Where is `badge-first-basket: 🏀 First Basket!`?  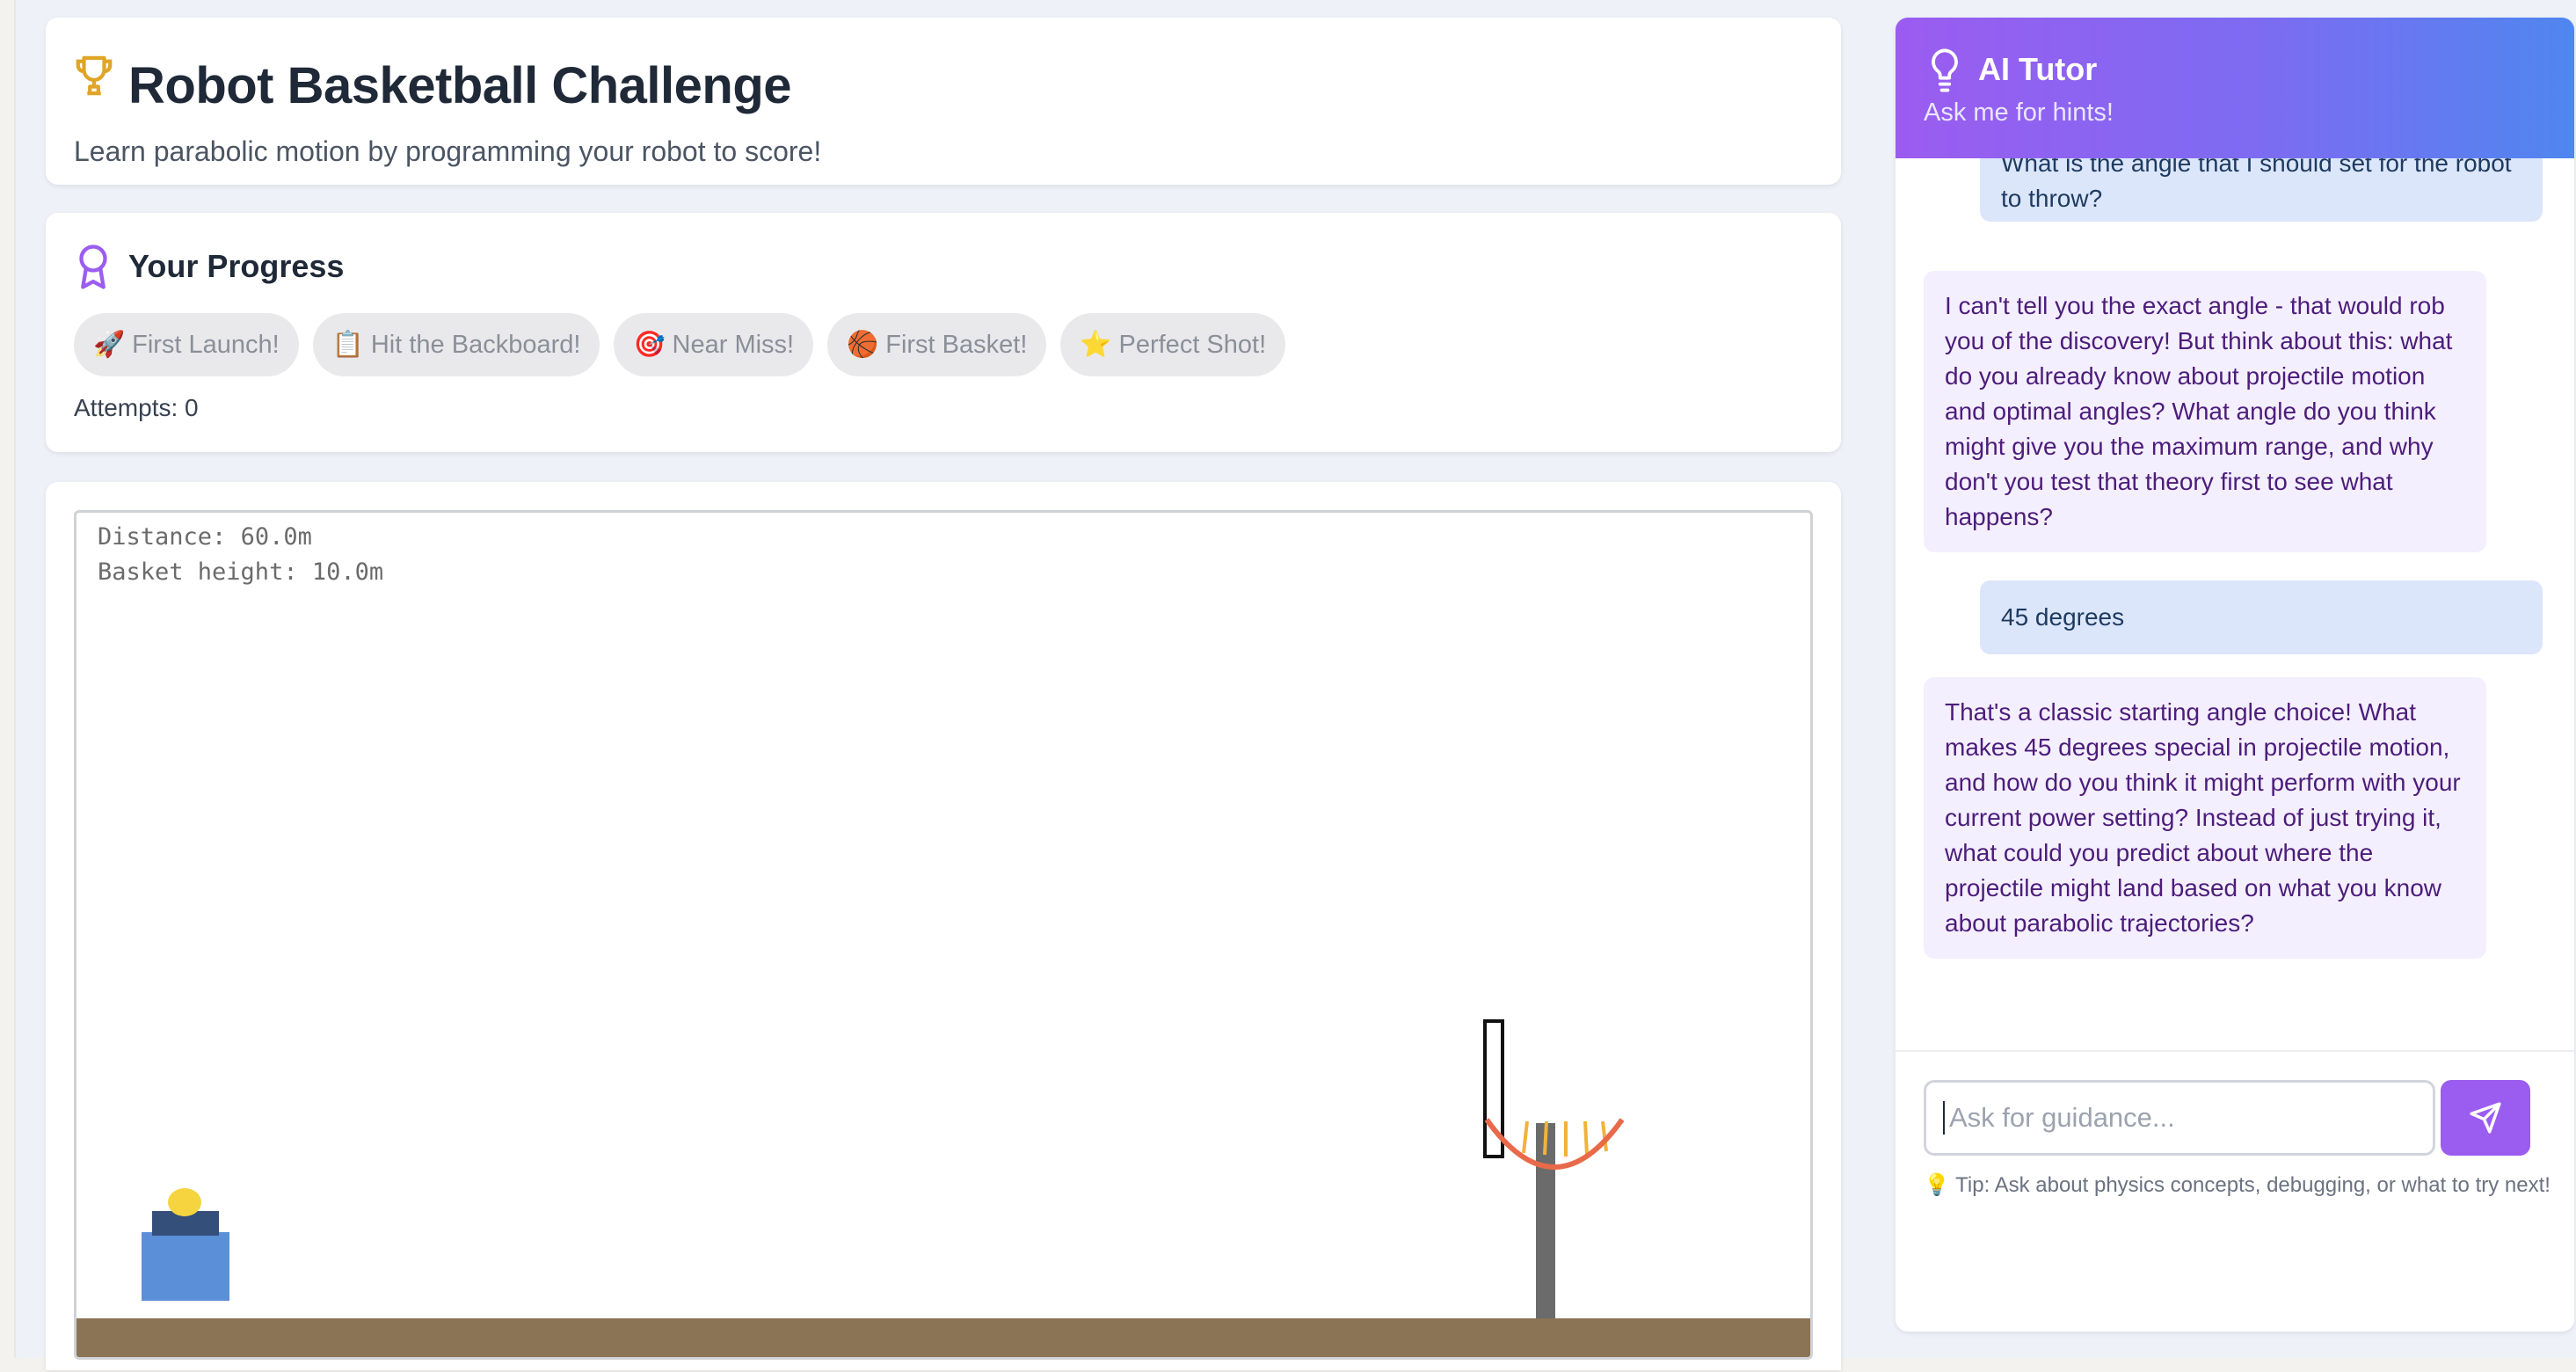 badge-first-basket: 🏀 First Basket! is located at coordinates (937, 344).